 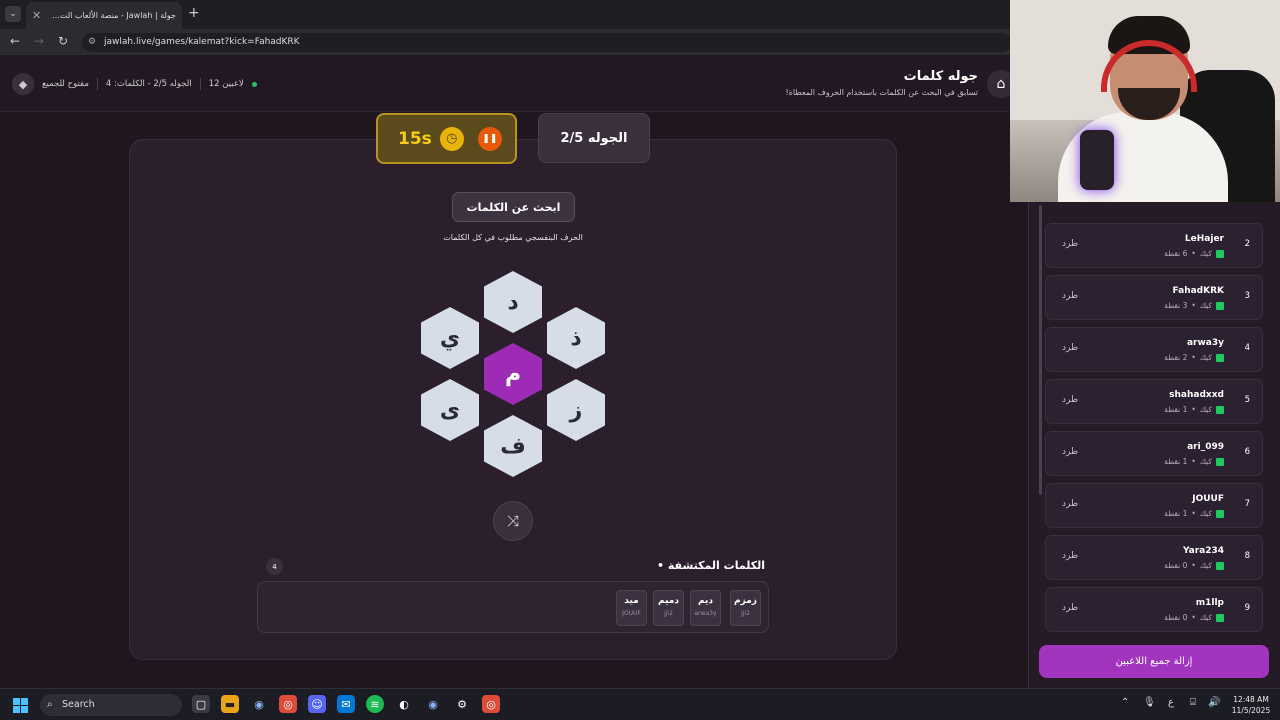 I want to click on player-row: 7 JOUUF كيك • 1 نقطة طرد, so click(x=1154, y=505).